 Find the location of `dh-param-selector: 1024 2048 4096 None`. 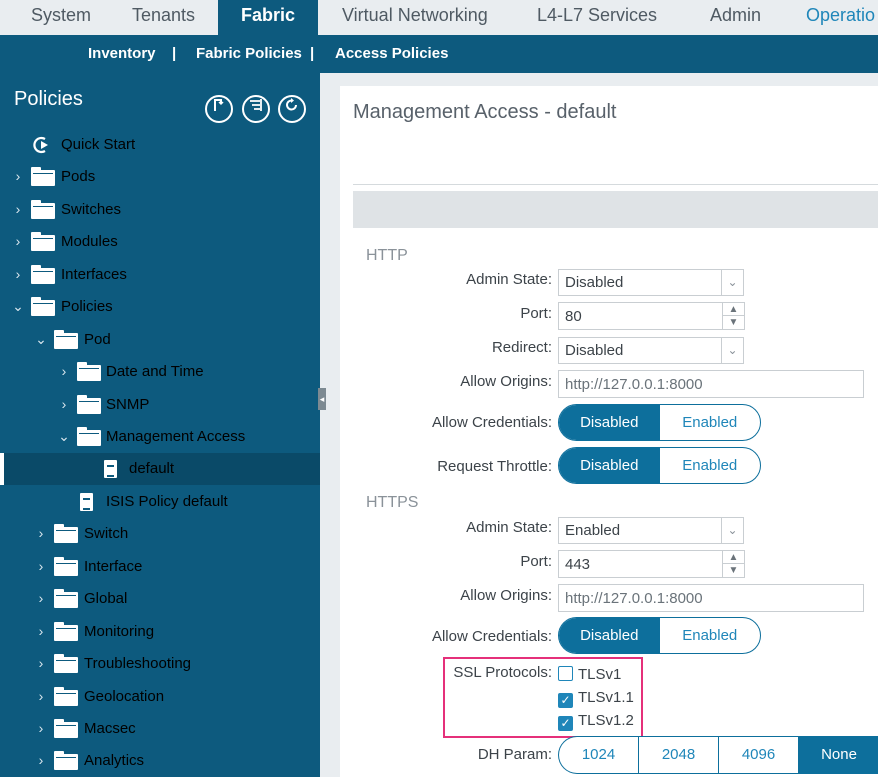

dh-param-selector: 1024 2048 4096 None is located at coordinates (718, 755).